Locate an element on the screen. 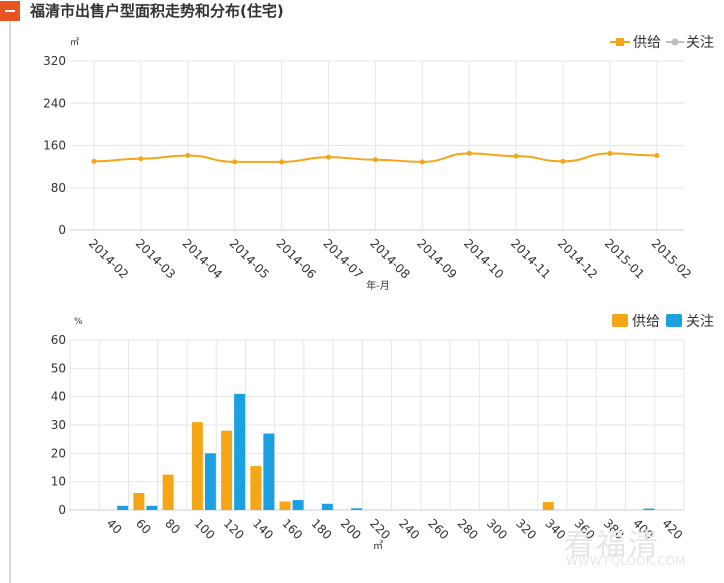 The width and height of the screenshot is (724, 583). watermark-url: WWW.FQLOOK.COM is located at coordinates (626, 561).